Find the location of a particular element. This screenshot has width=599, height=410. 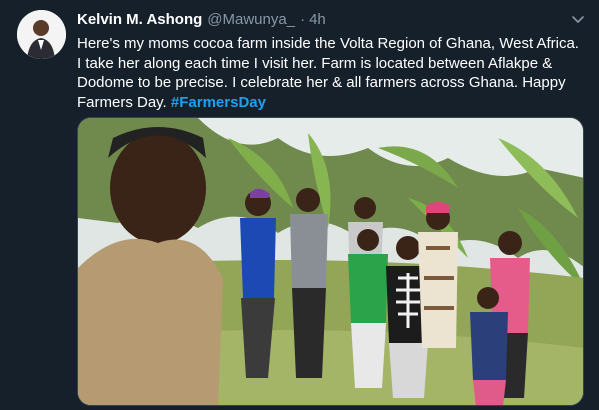

hashtag-link: #FarmersDay is located at coordinates (218, 102).